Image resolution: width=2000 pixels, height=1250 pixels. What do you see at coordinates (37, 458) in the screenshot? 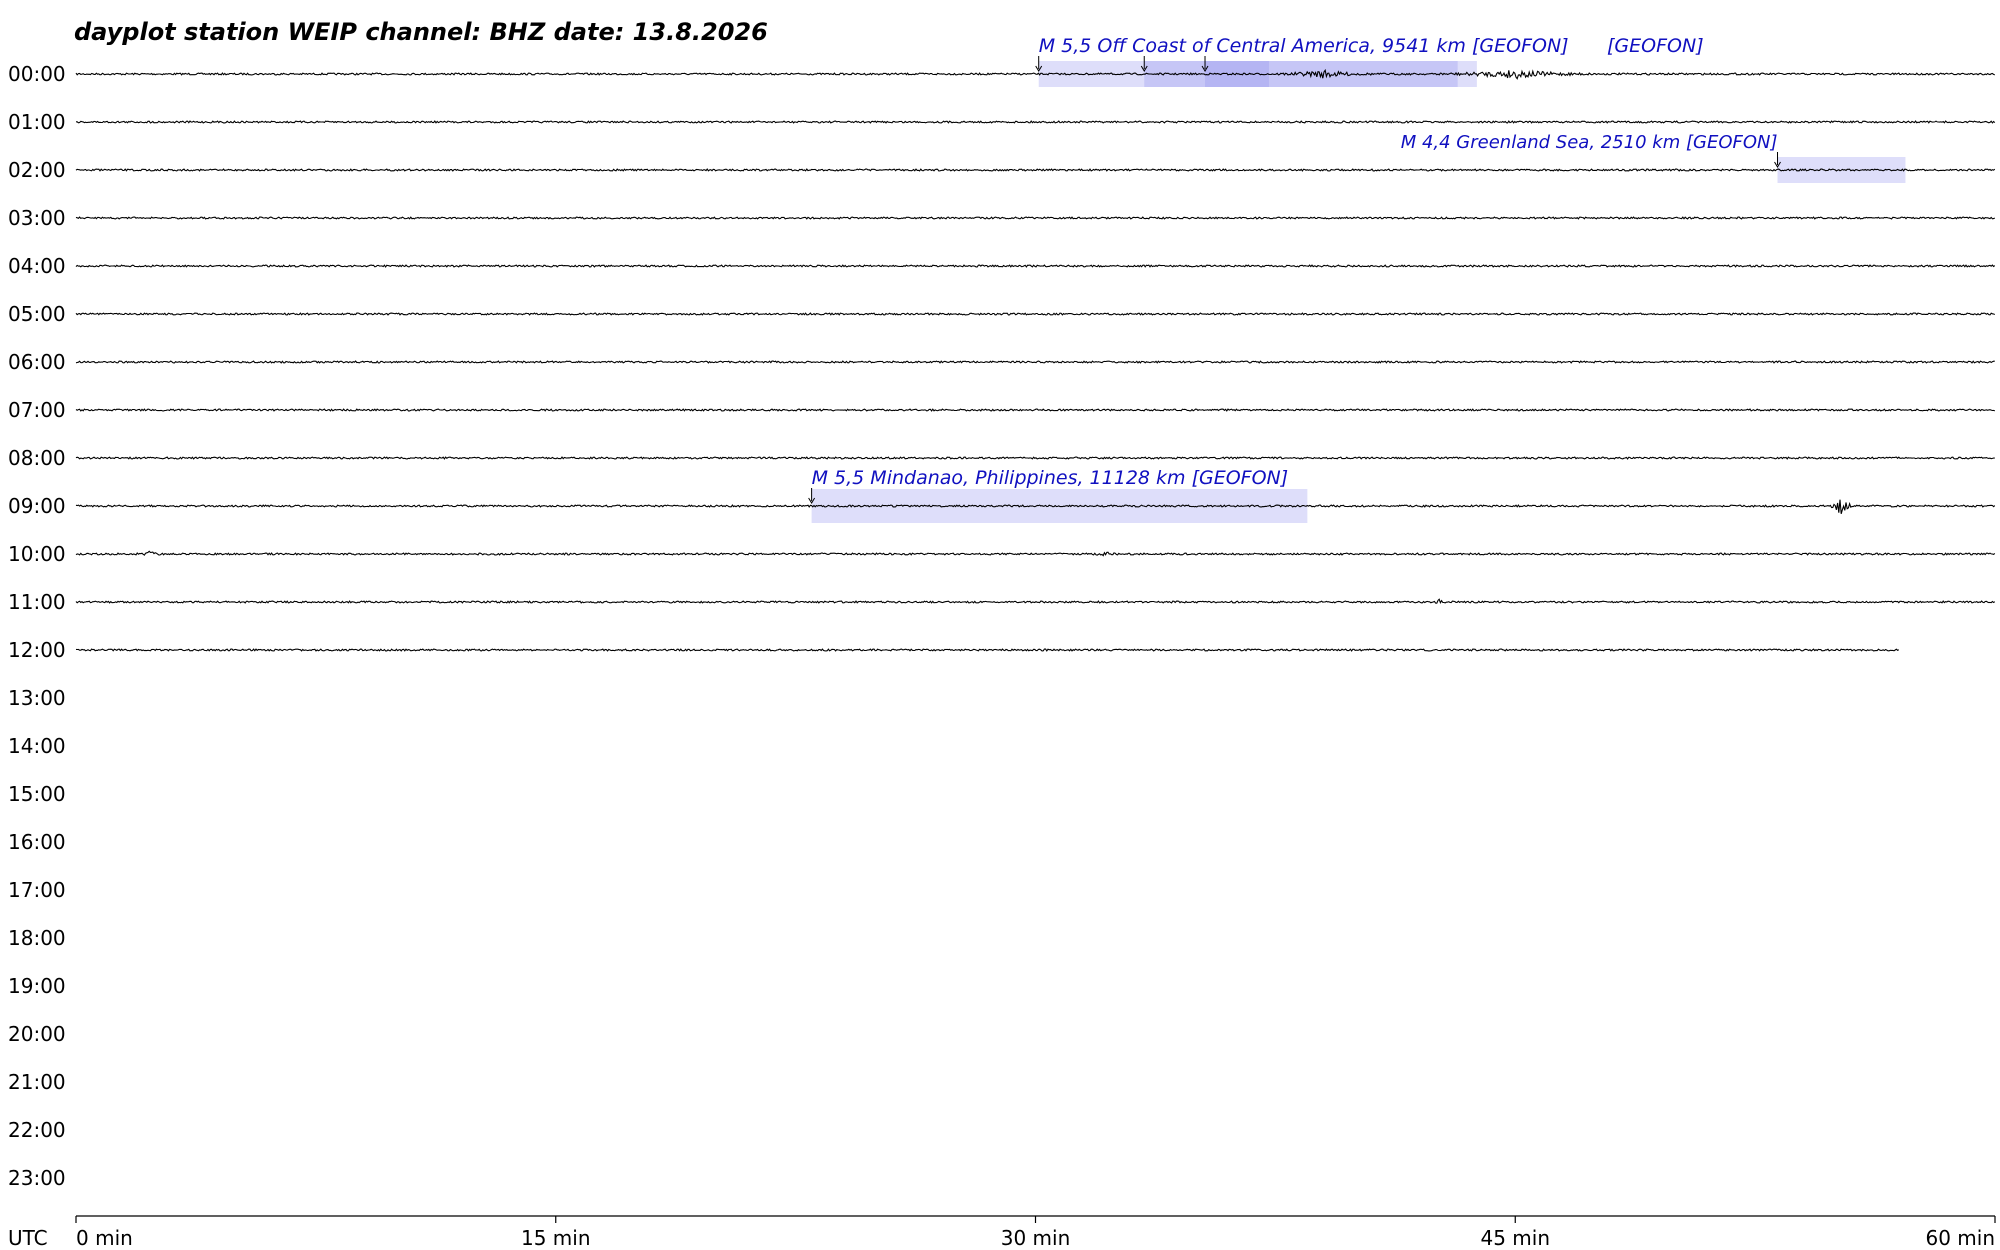
I see `hour-label: 08:00` at bounding box center [37, 458].